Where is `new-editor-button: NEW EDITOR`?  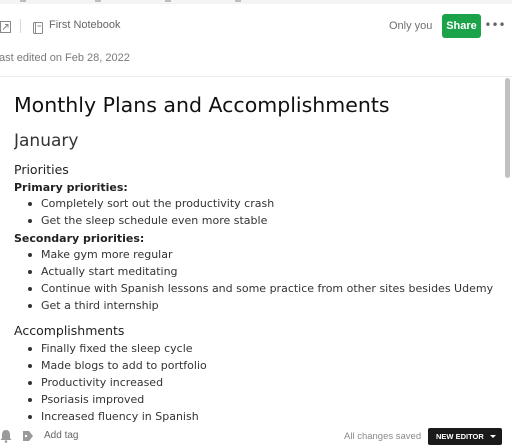
new-editor-button: NEW EDITOR is located at coordinates (465, 436).